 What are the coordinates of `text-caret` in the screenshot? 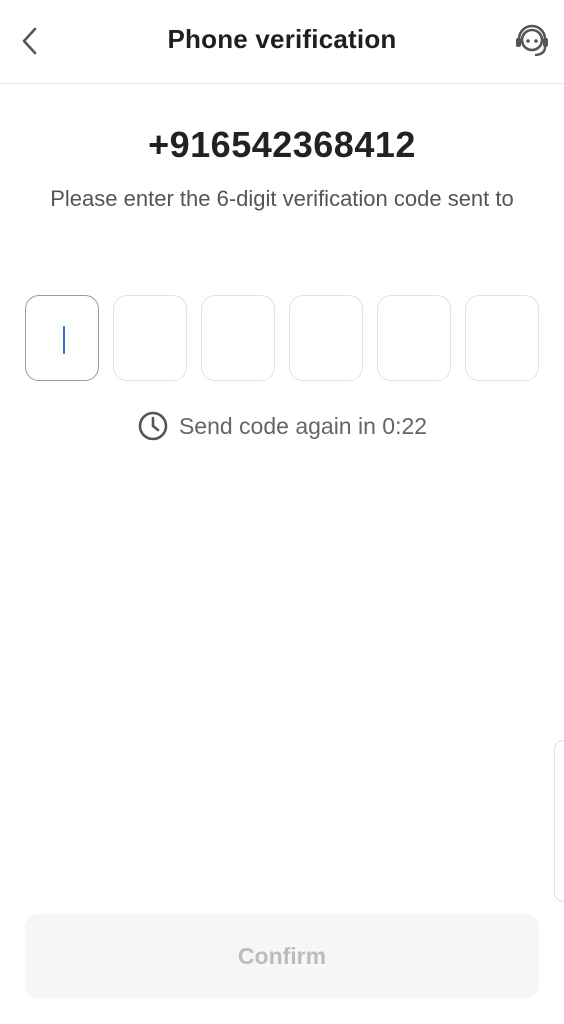 It's located at (64, 340).